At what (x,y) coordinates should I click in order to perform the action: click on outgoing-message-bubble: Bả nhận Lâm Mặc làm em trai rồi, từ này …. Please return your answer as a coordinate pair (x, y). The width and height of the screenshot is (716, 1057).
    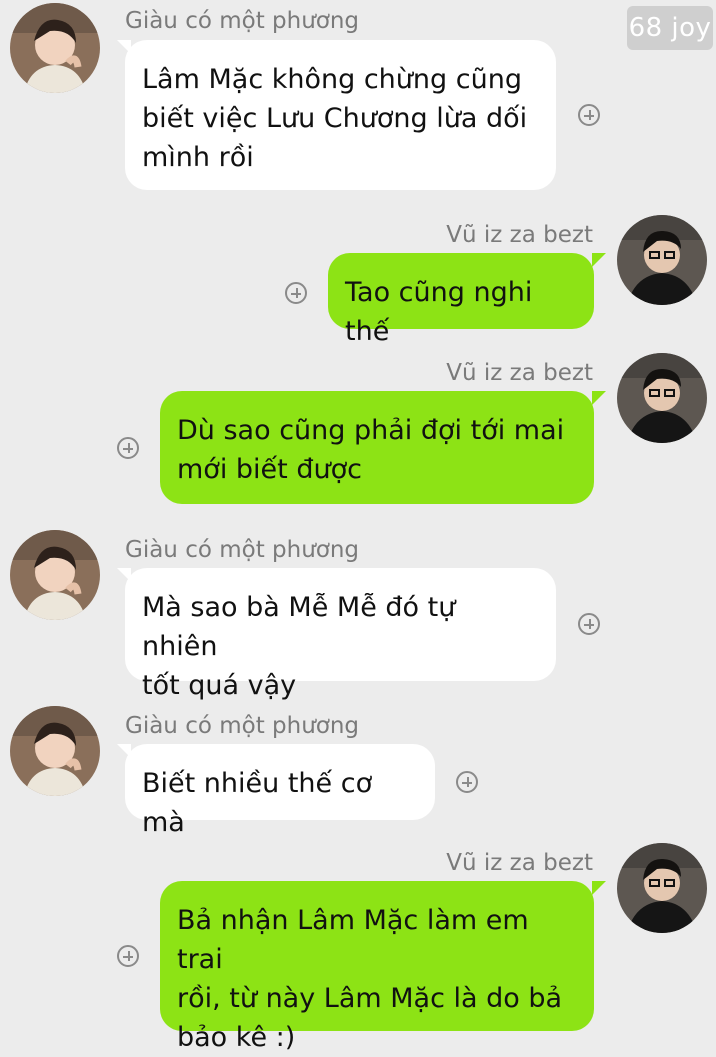
    Looking at the image, I should click on (377, 967).